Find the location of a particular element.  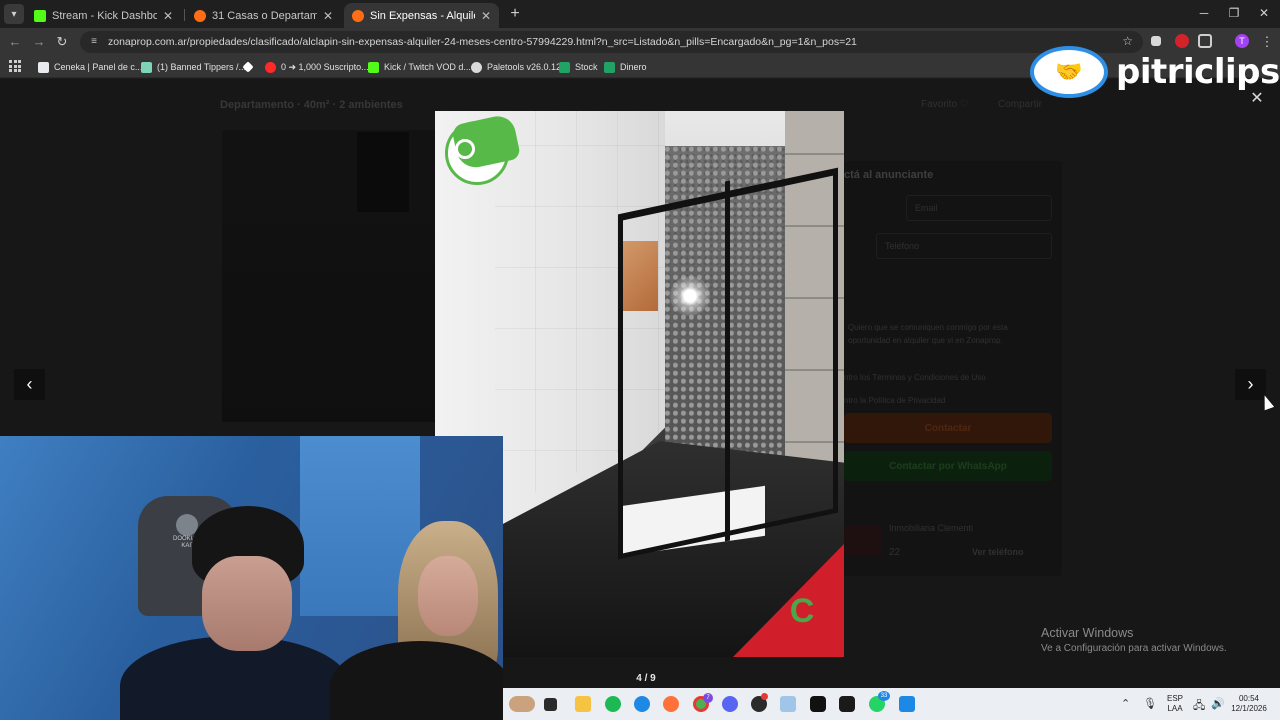

tab-separator is located at coordinates (184, 15).